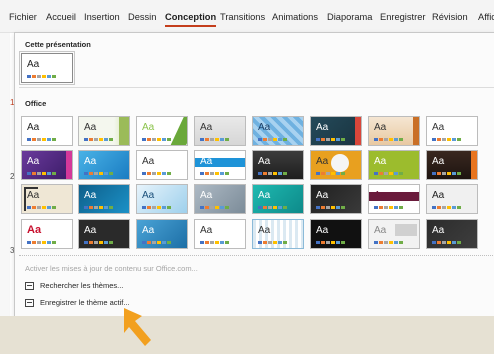 This screenshot has height=354, width=494. Describe the element at coordinates (58, 44) in the screenshot. I see `section-label-this-presentation: Cette présentation` at that location.